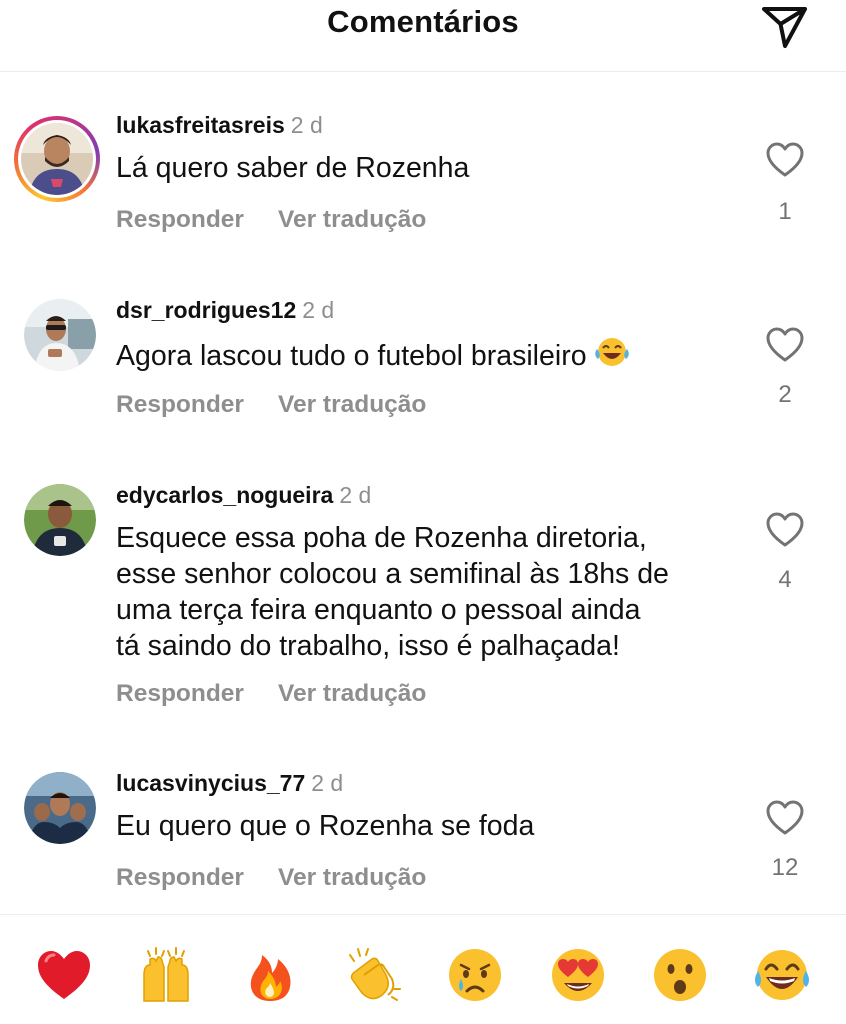 The height and width of the screenshot is (1024, 846). I want to click on comments-header: Comentários, so click(423, 36).